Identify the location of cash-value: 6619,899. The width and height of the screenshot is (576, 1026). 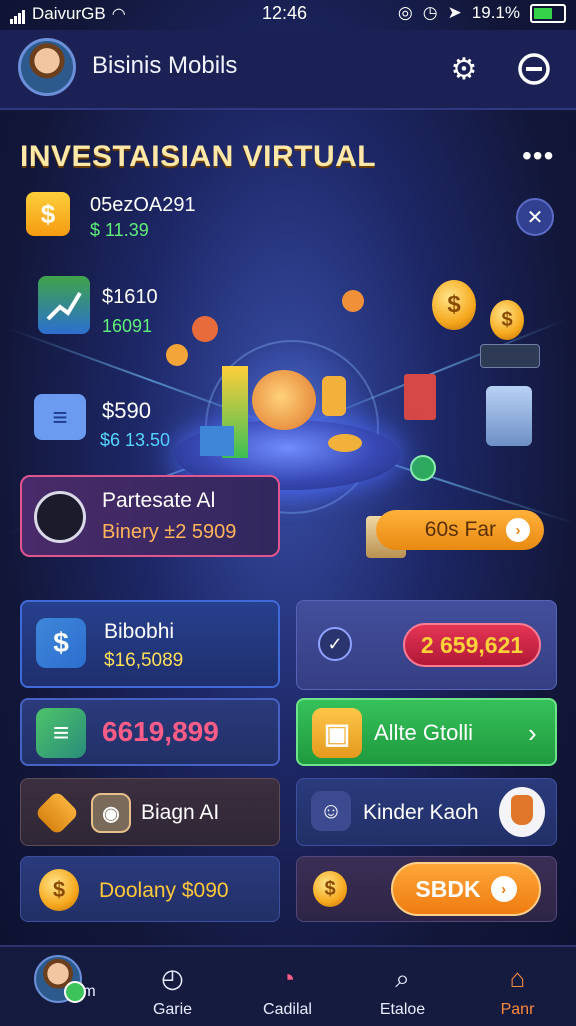
(160, 731).